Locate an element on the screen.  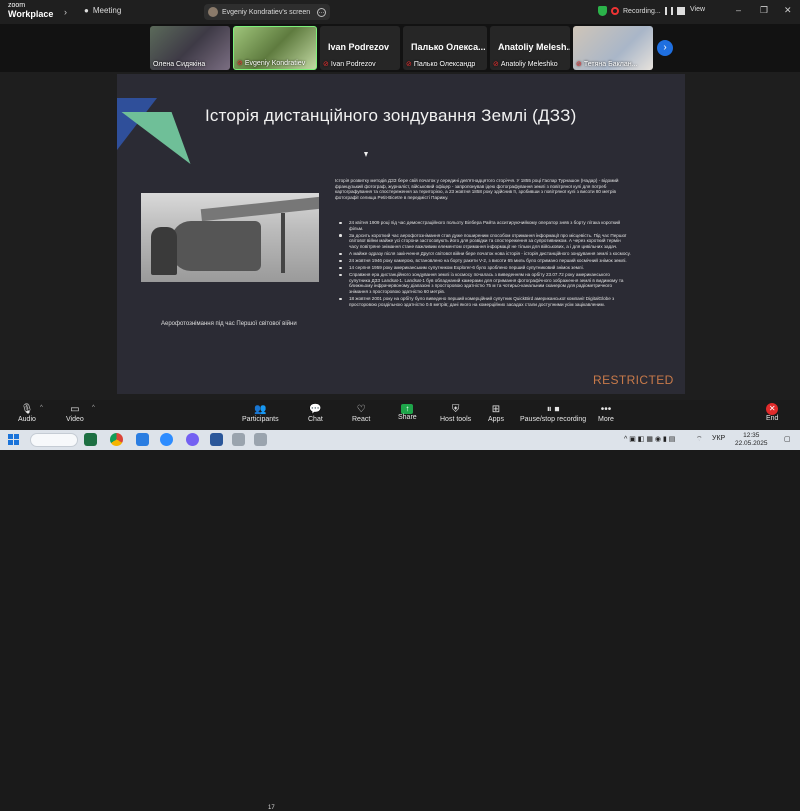
apps-button: ⊞ Apps is located at coordinates (496, 413).